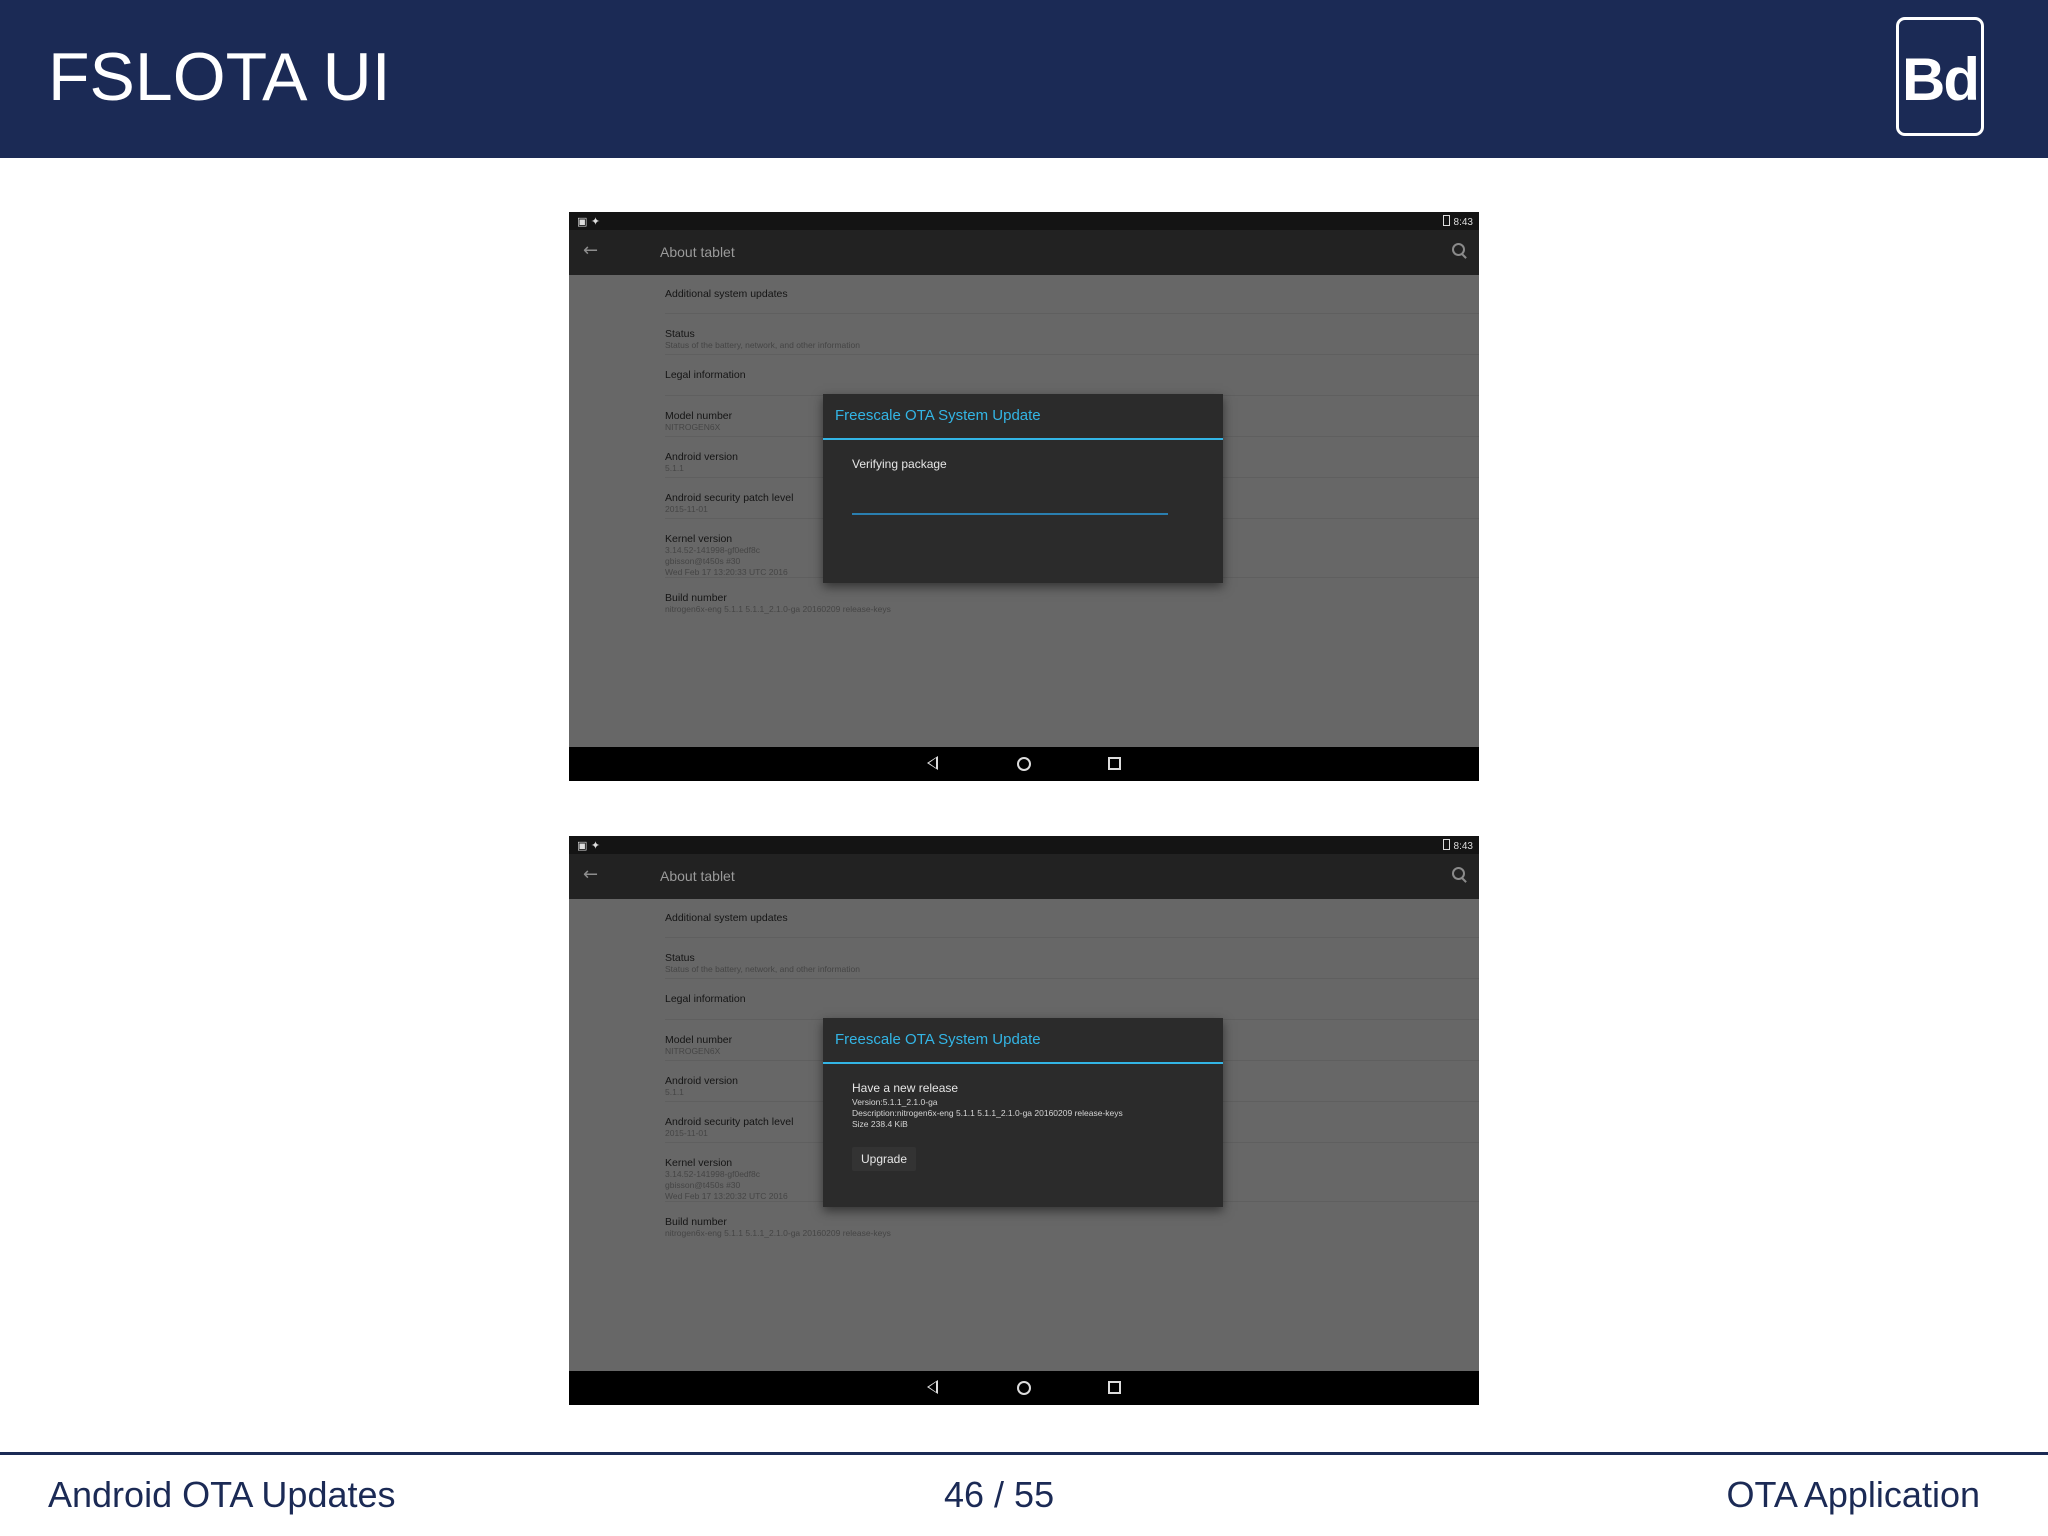 The width and height of the screenshot is (2048, 1536). I want to click on slide-title: FSLOTA UI, so click(219, 77).